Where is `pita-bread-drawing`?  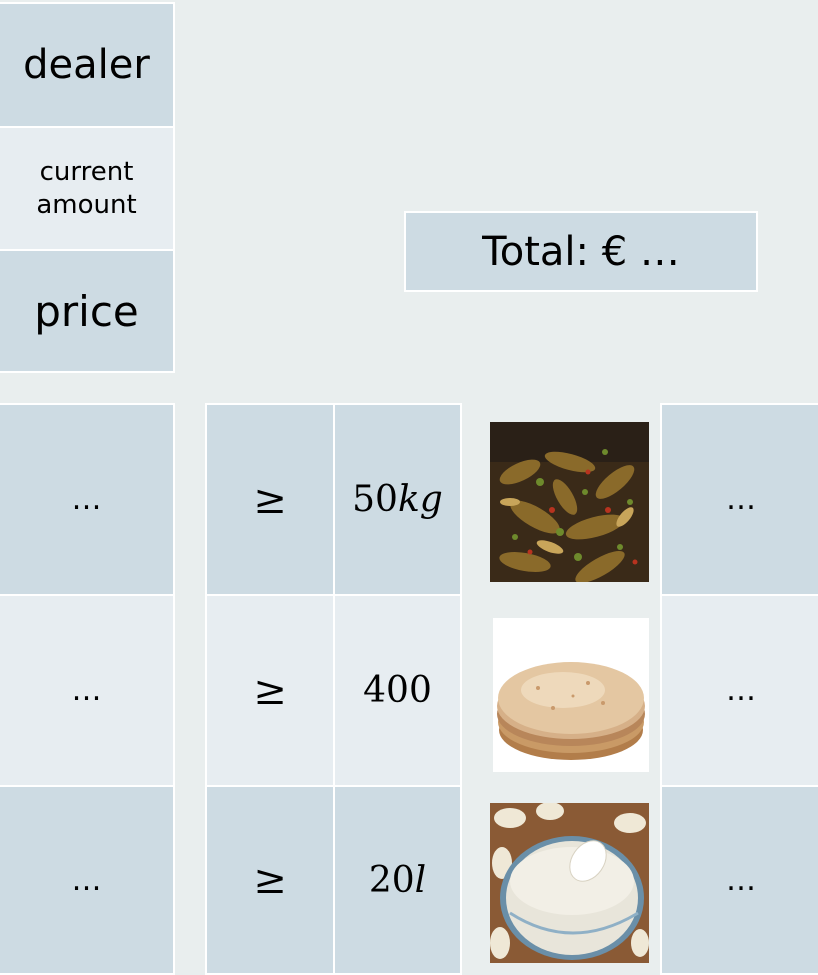
pita-bread-drawing is located at coordinates (571, 695).